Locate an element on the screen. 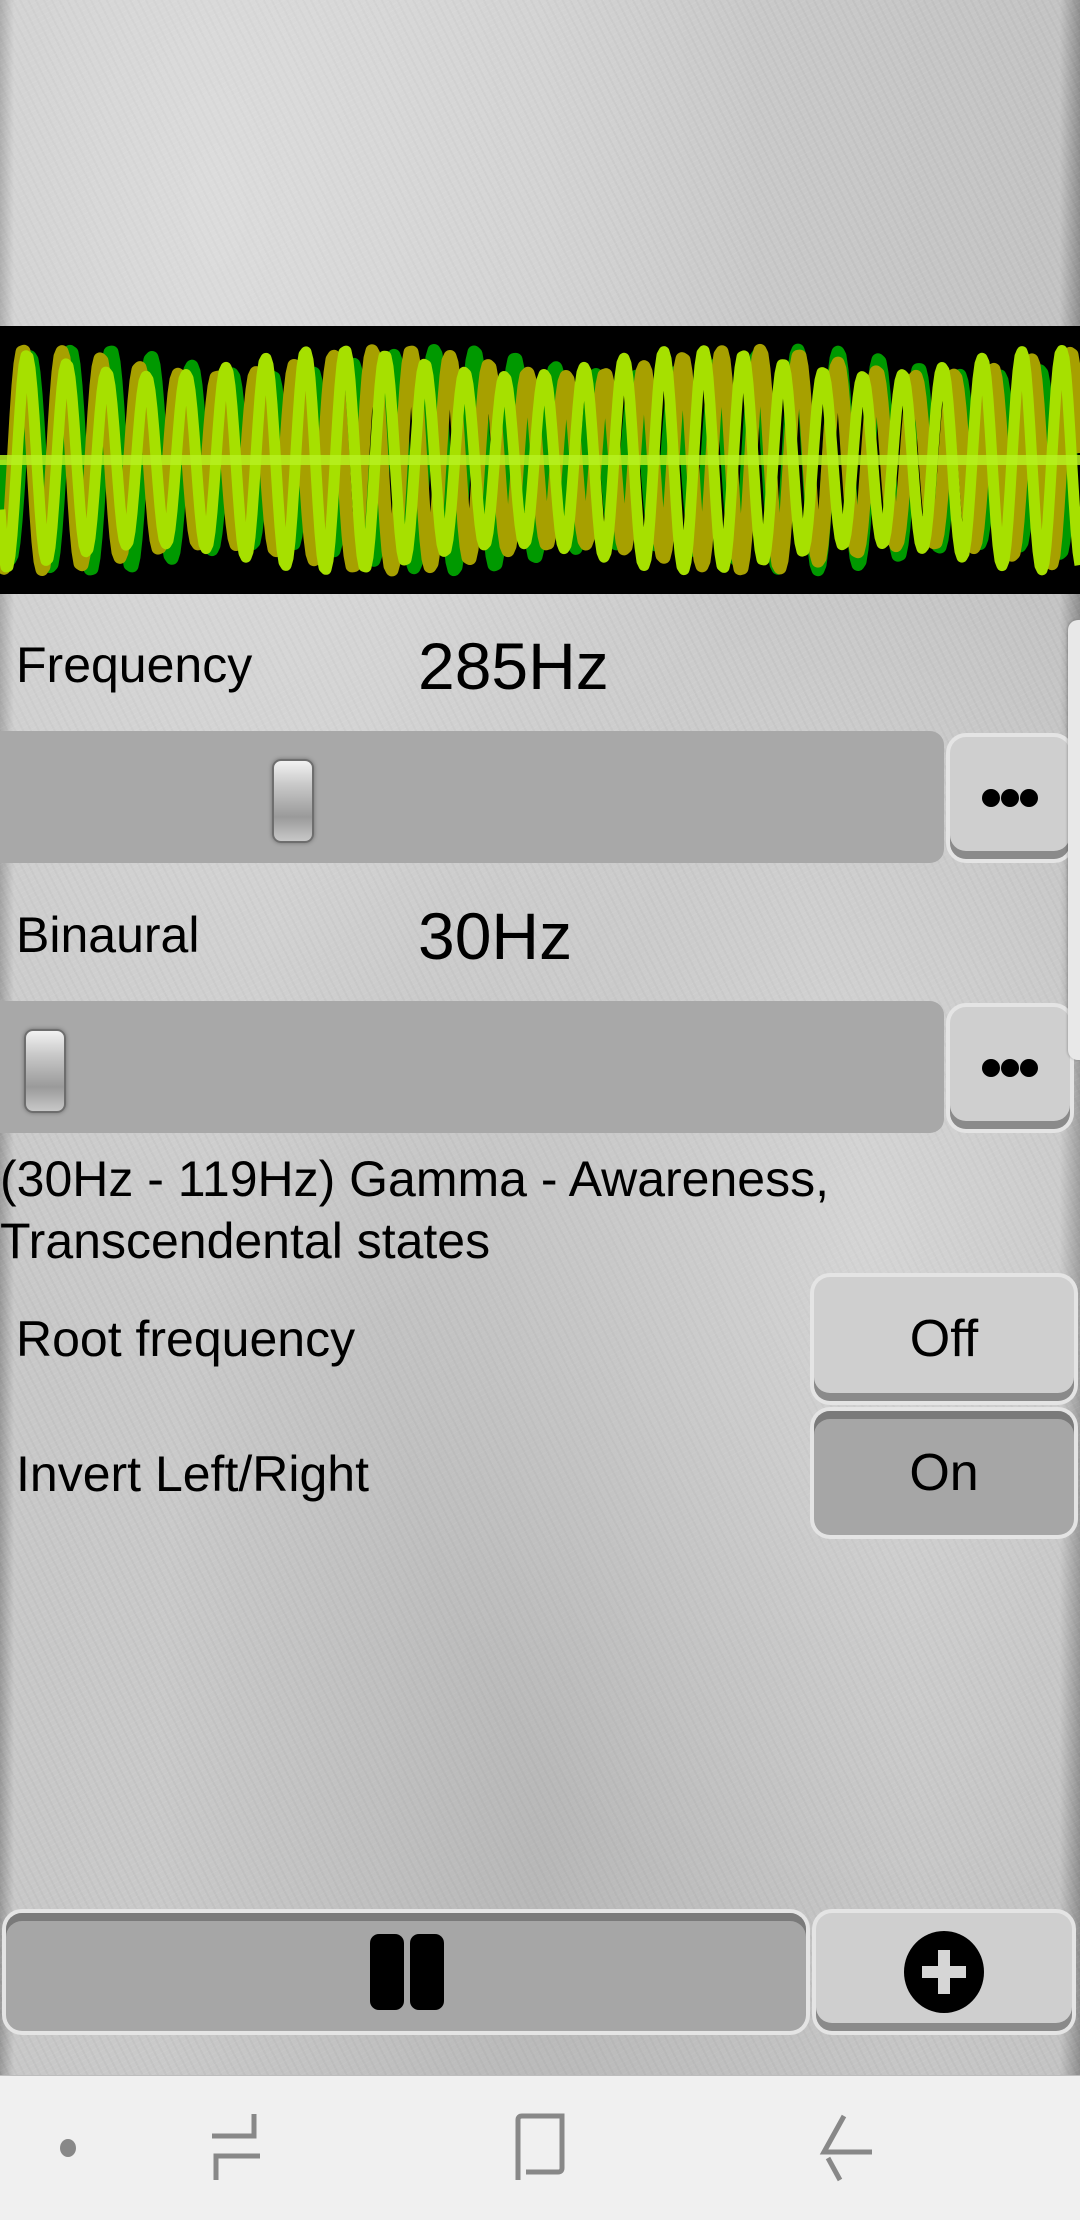 Image resolution: width=1080 pixels, height=2220 pixels. binaural-slider-thumb is located at coordinates (45, 1071).